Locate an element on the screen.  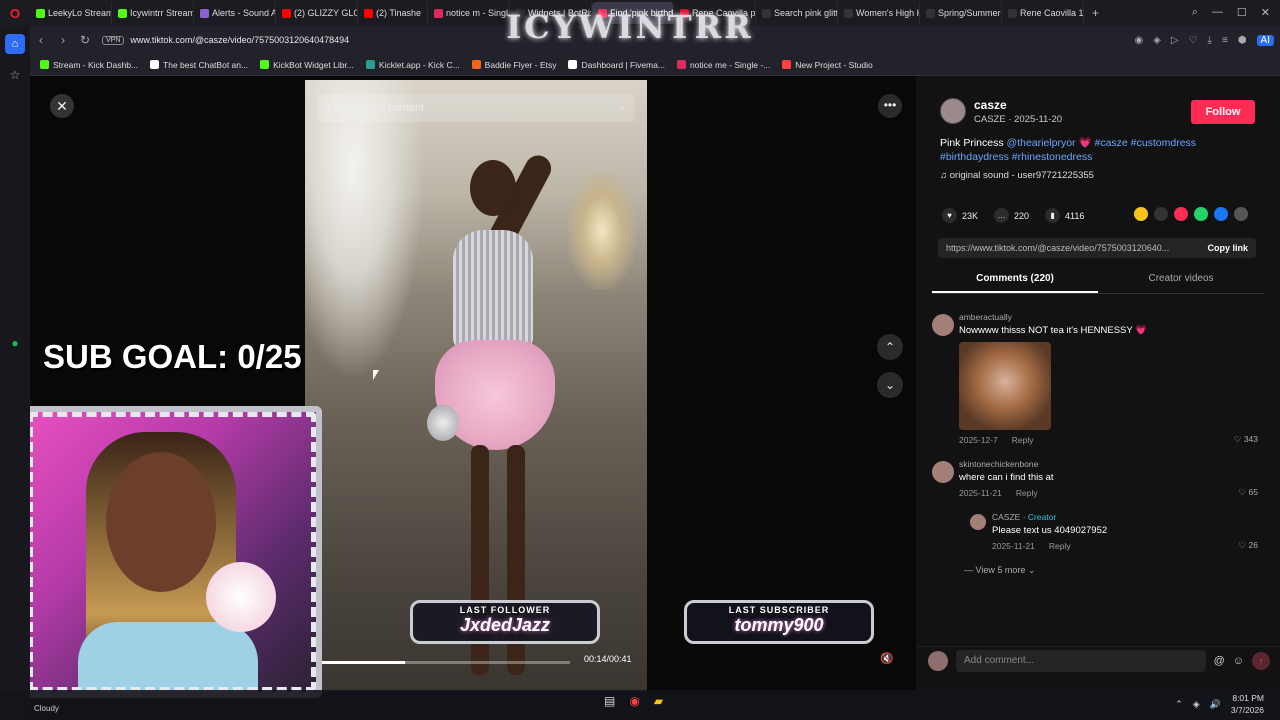
browser-tab: Spring/Summer is located at coordinates (961, 13).